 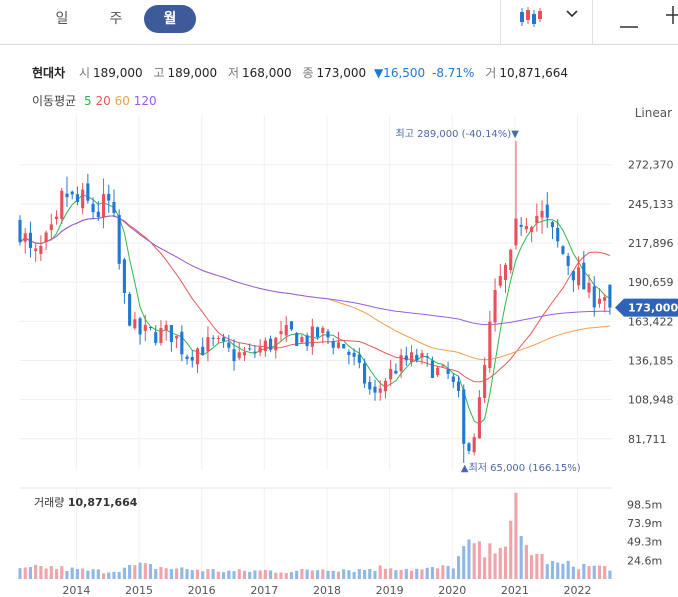 I want to click on y-tick-label: 217,896, so click(x=651, y=243).